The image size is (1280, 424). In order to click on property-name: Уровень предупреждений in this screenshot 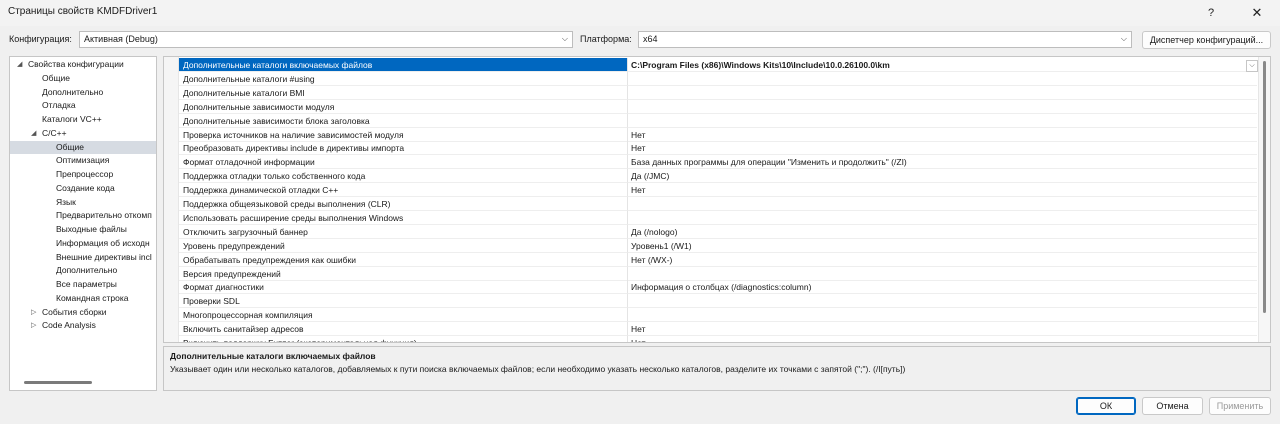, I will do `click(403, 246)`.